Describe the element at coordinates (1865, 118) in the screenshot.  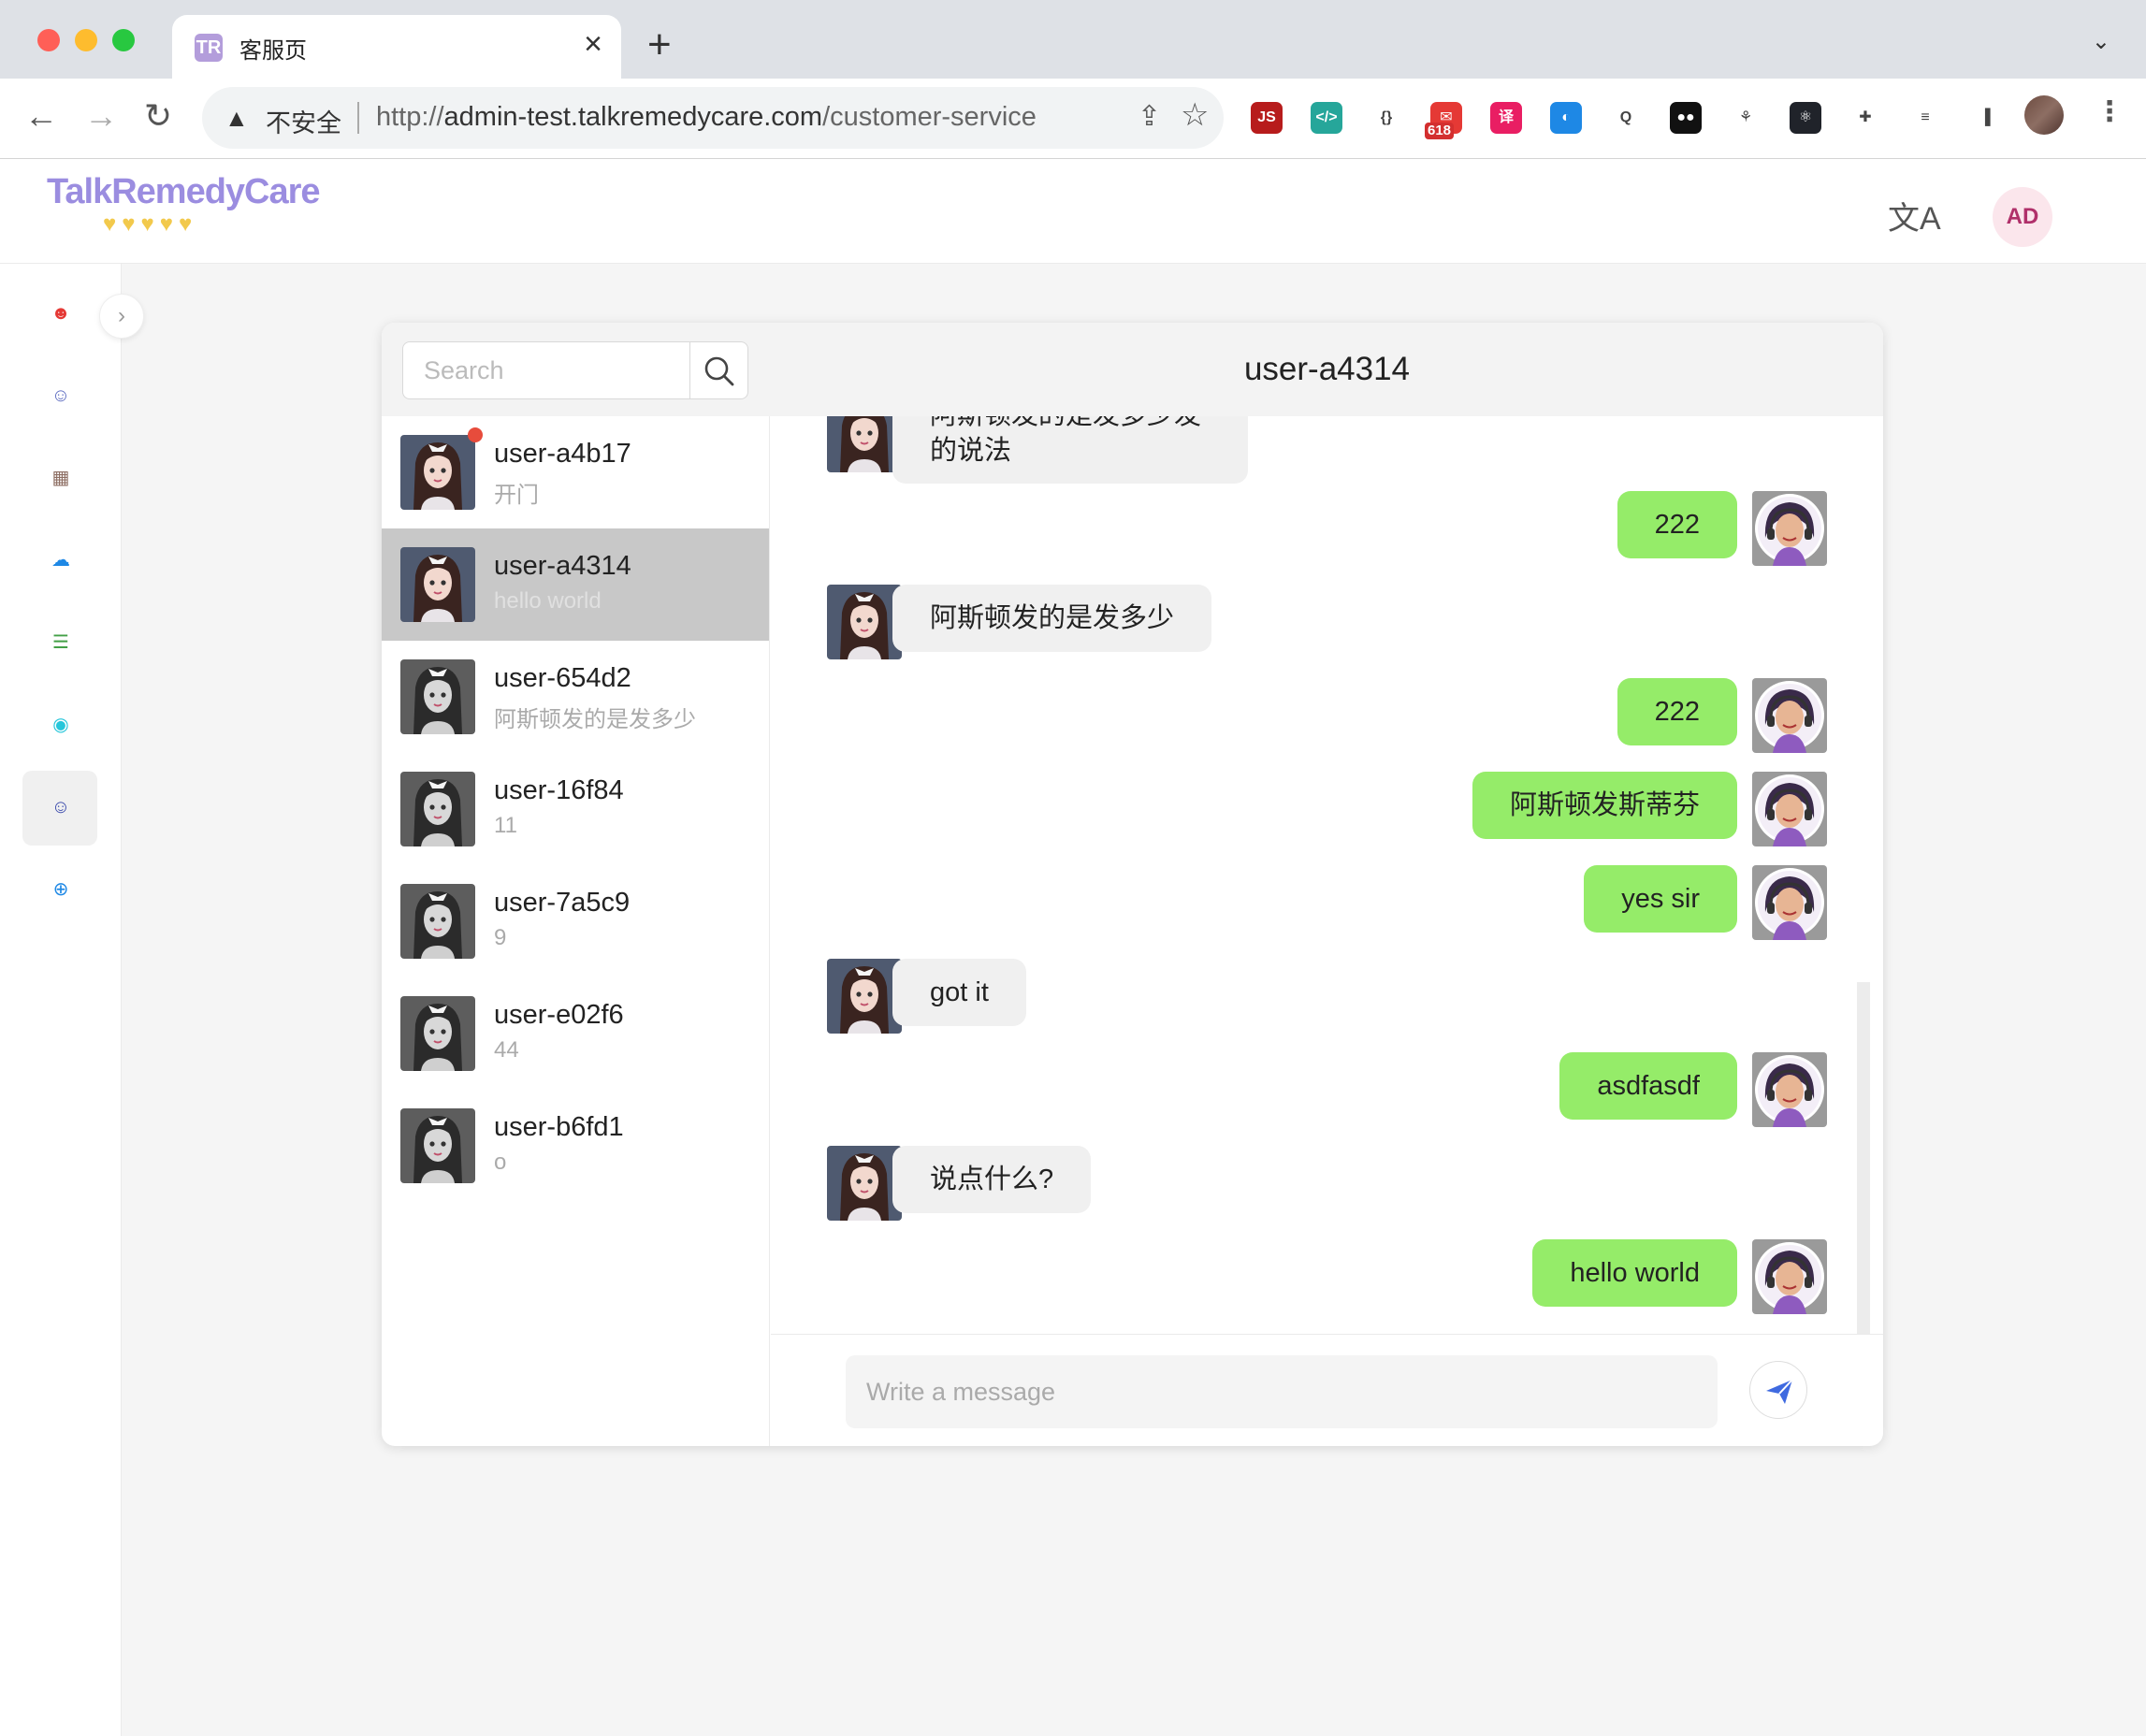
I see `puzzle-extension-icon: ✚` at that location.